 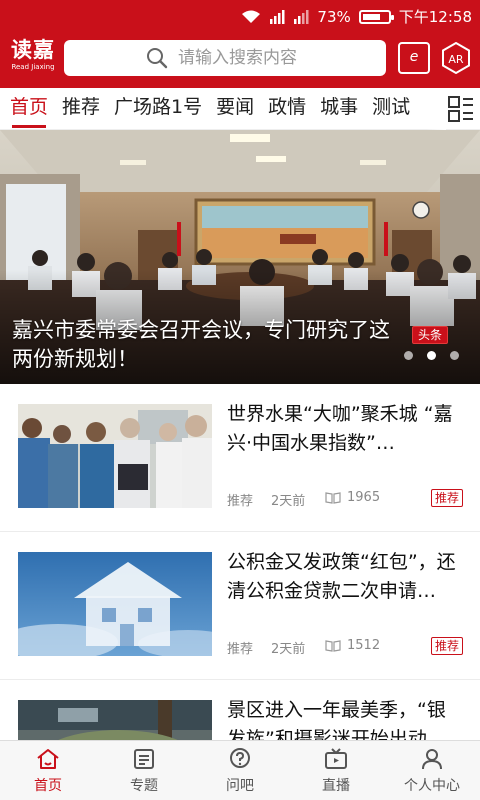 What do you see at coordinates (435, 17) in the screenshot?
I see `clock: 下午12:58` at bounding box center [435, 17].